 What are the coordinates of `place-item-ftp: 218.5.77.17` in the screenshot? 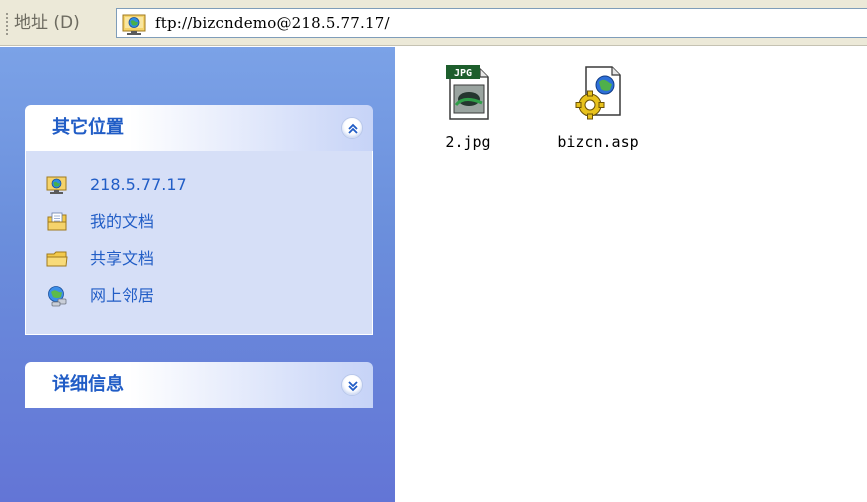 It's located at (199, 187).